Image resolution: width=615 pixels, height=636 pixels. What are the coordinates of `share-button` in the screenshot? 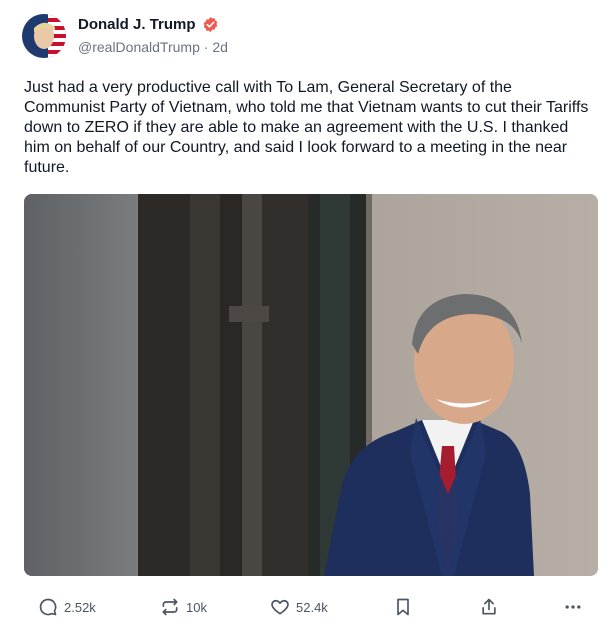 It's located at (489, 607).